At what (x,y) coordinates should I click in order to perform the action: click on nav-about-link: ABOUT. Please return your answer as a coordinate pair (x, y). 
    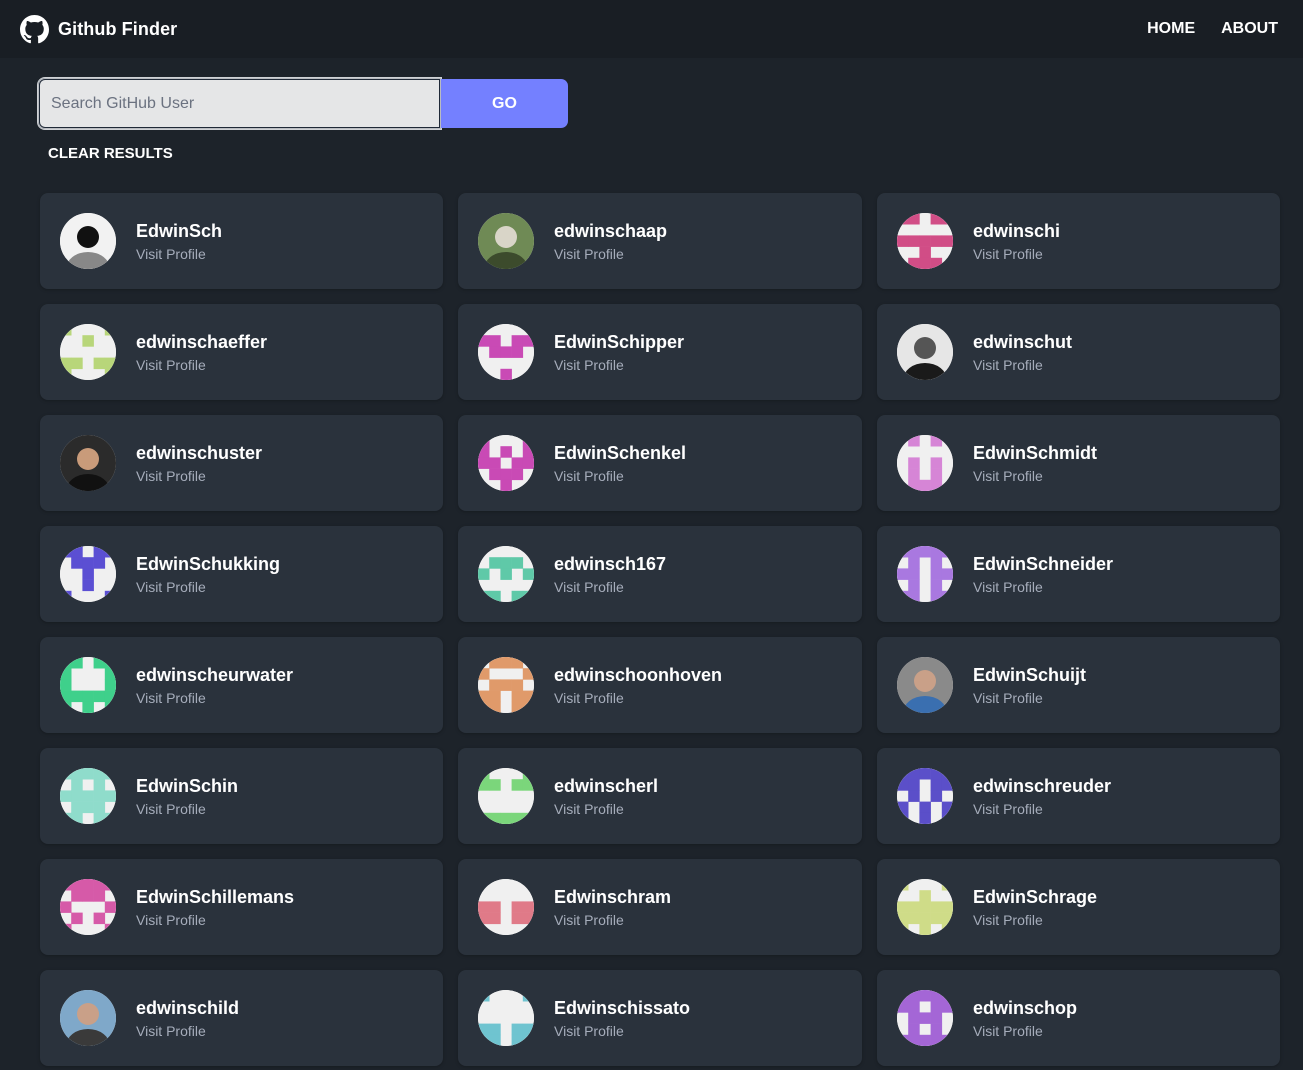
    Looking at the image, I should click on (1249, 29).